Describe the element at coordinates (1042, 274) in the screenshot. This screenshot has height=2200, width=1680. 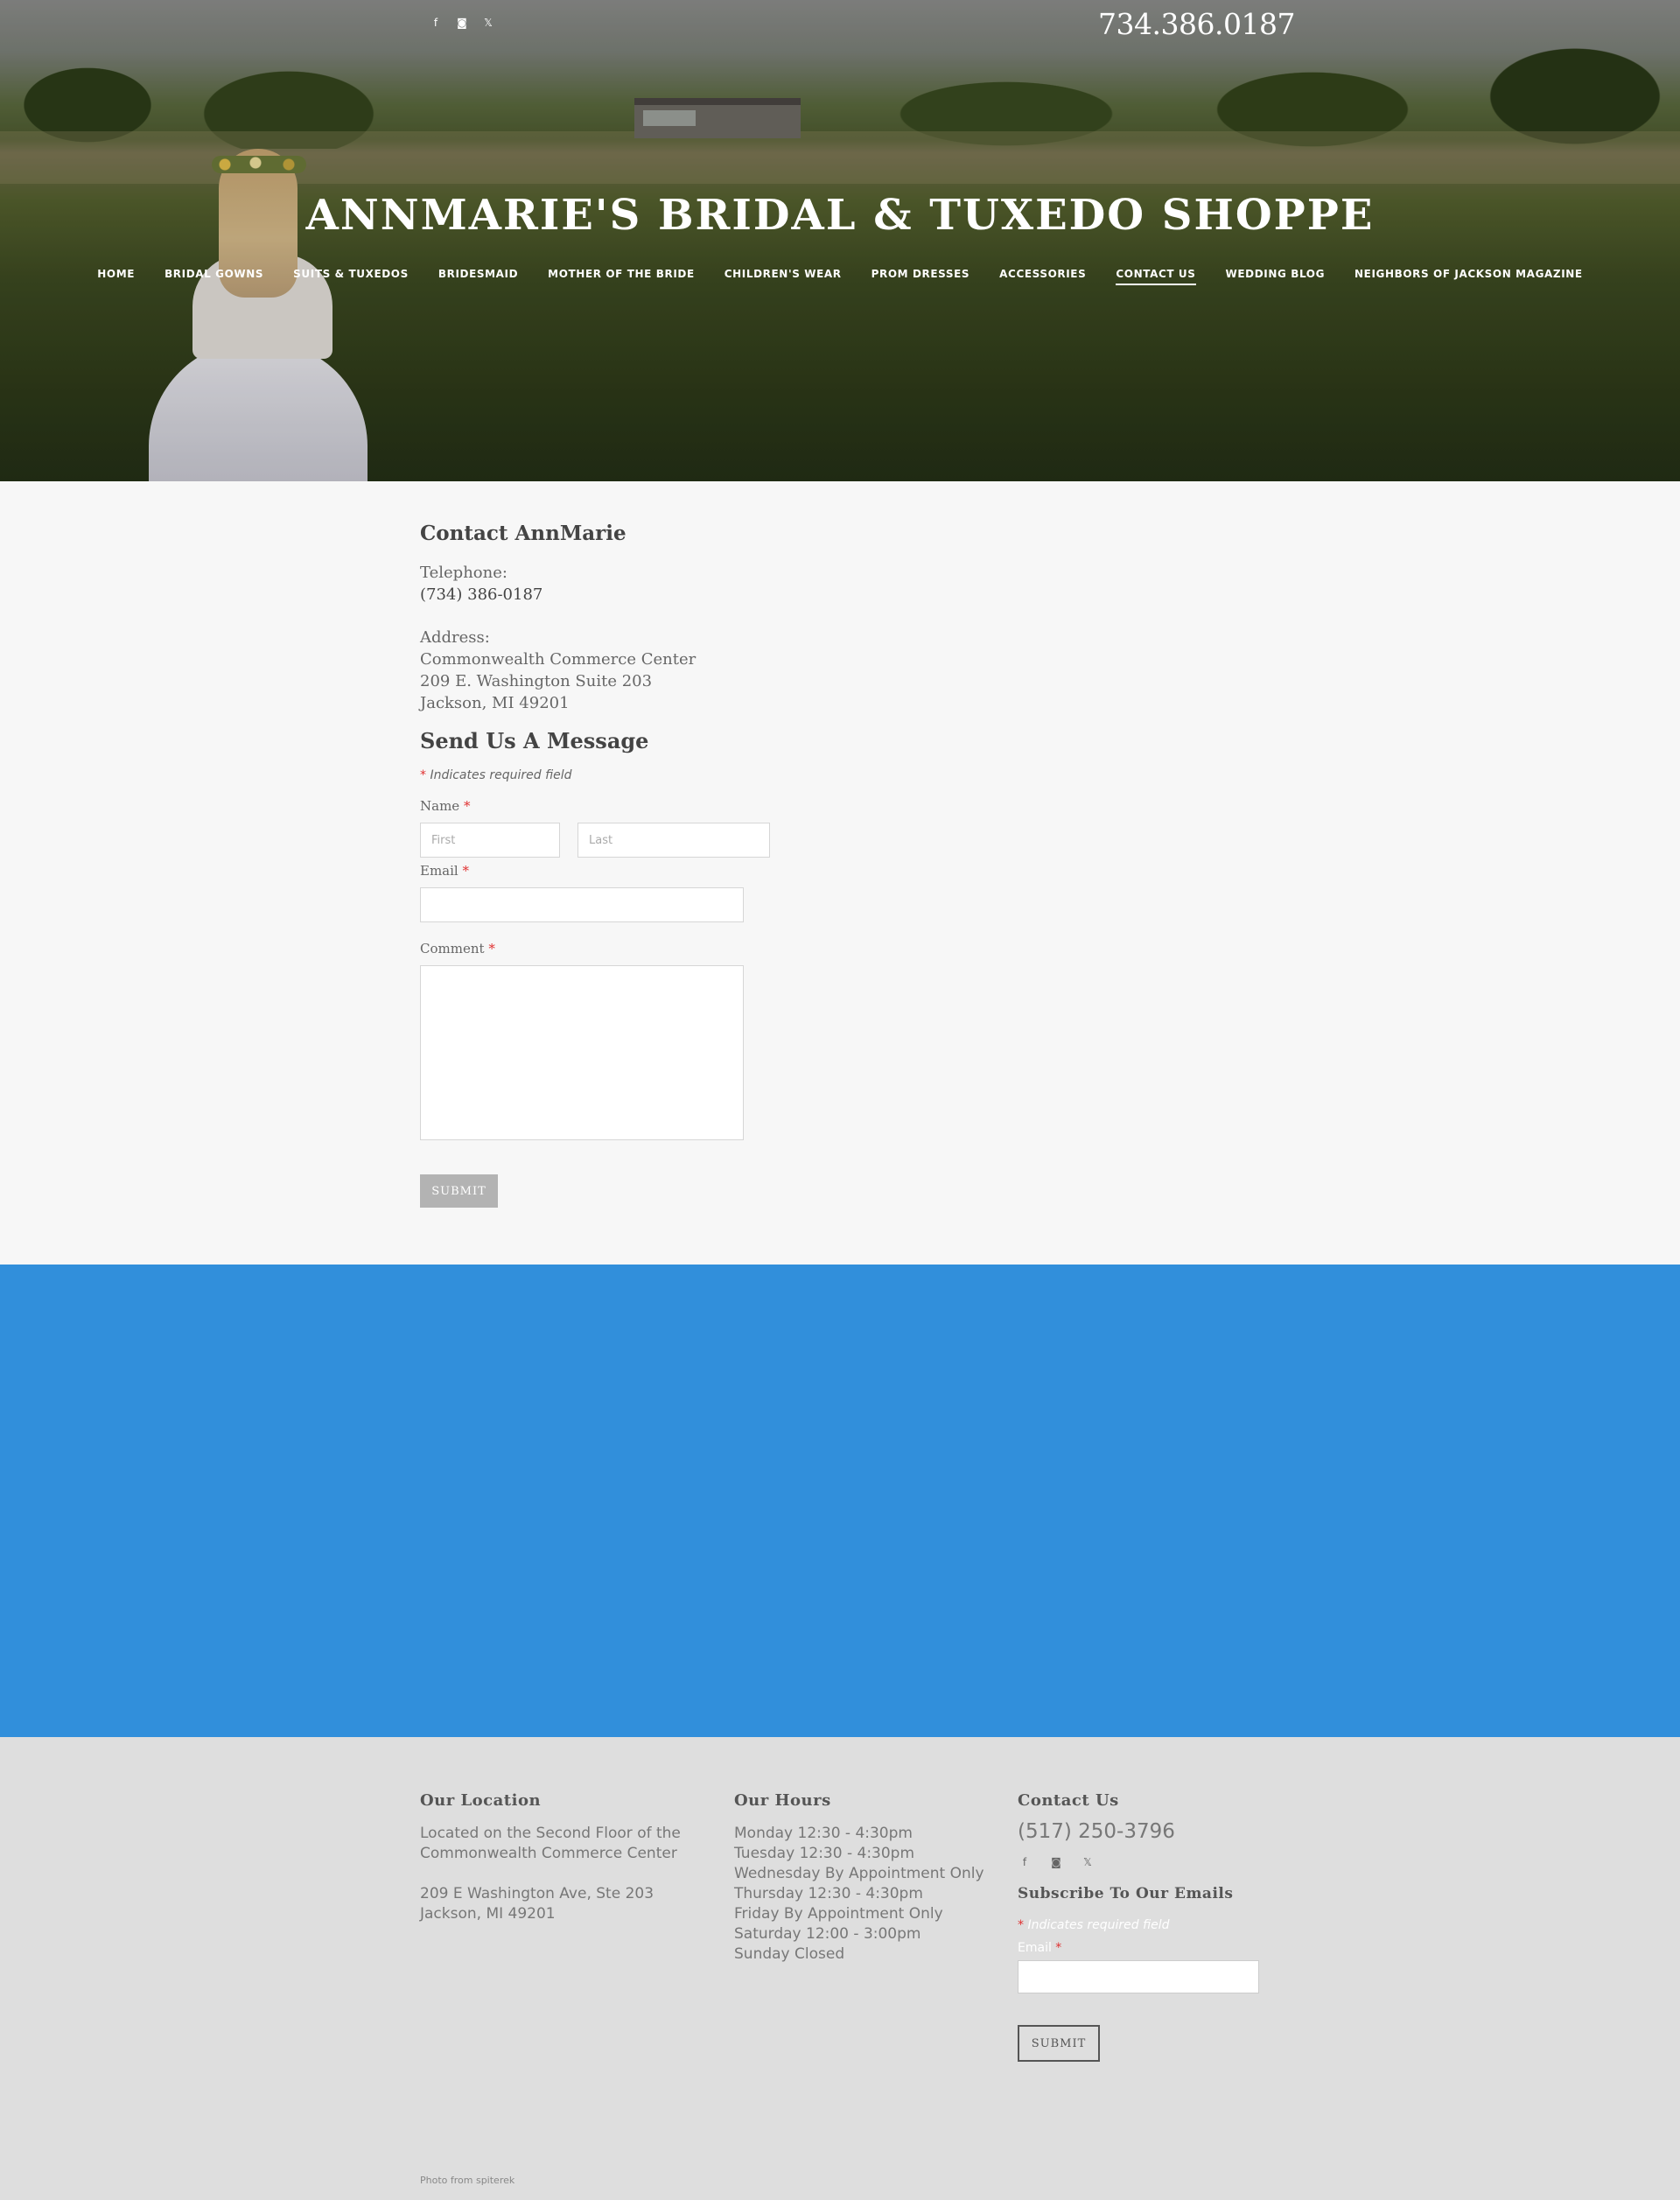
I see `nav-accessories: ACCESSORIES` at that location.